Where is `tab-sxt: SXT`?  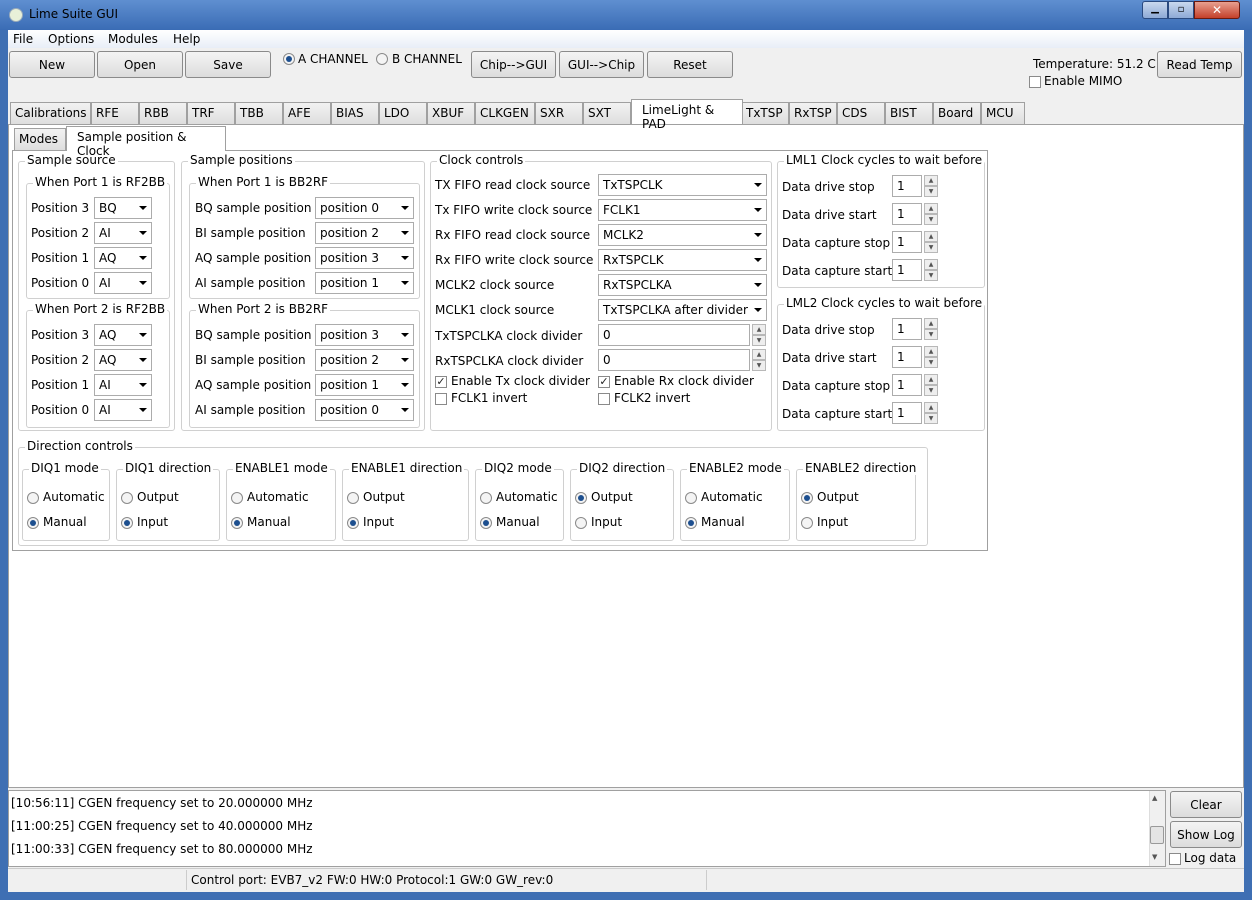
tab-sxt: SXT is located at coordinates (607, 113).